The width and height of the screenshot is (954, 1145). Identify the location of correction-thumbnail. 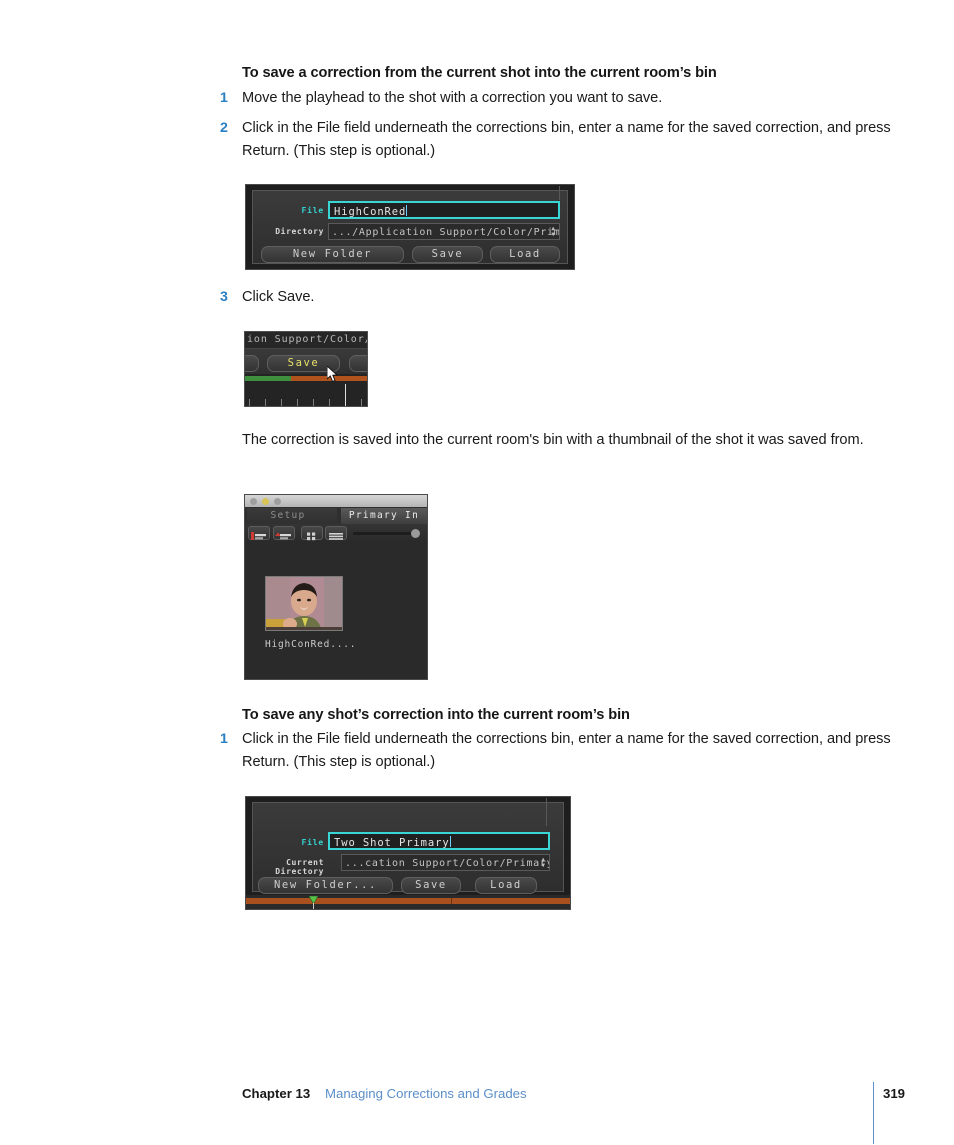
(304, 603).